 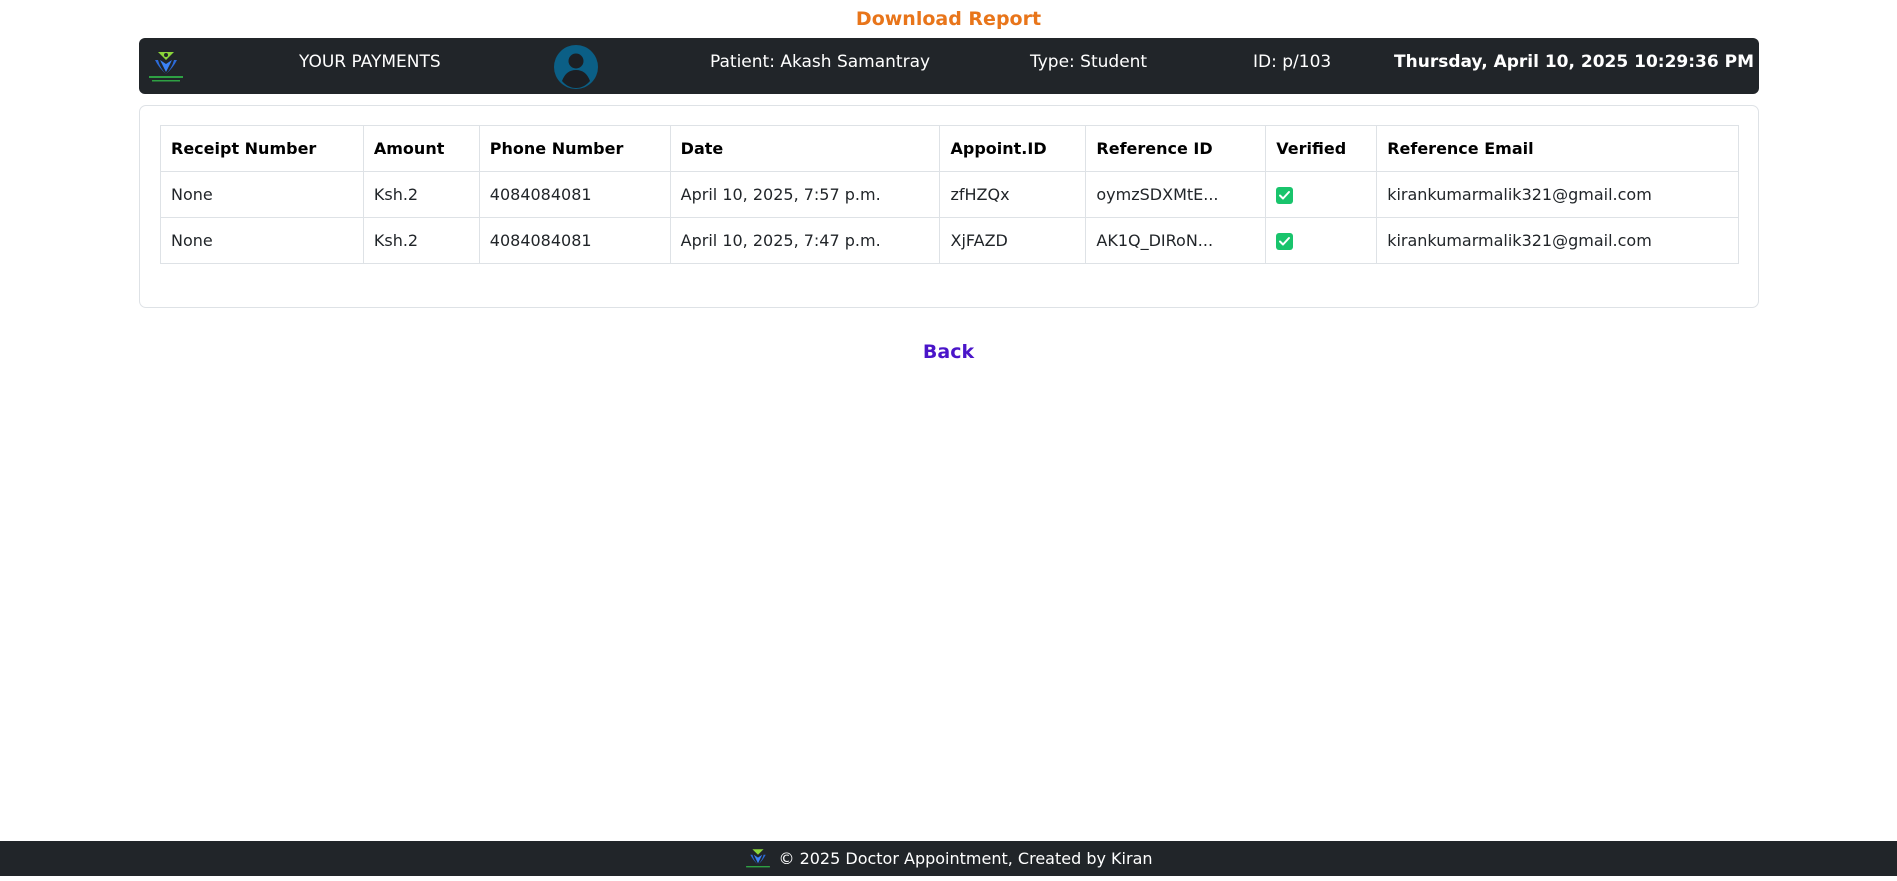 I want to click on avatar-icon, so click(x=576, y=67).